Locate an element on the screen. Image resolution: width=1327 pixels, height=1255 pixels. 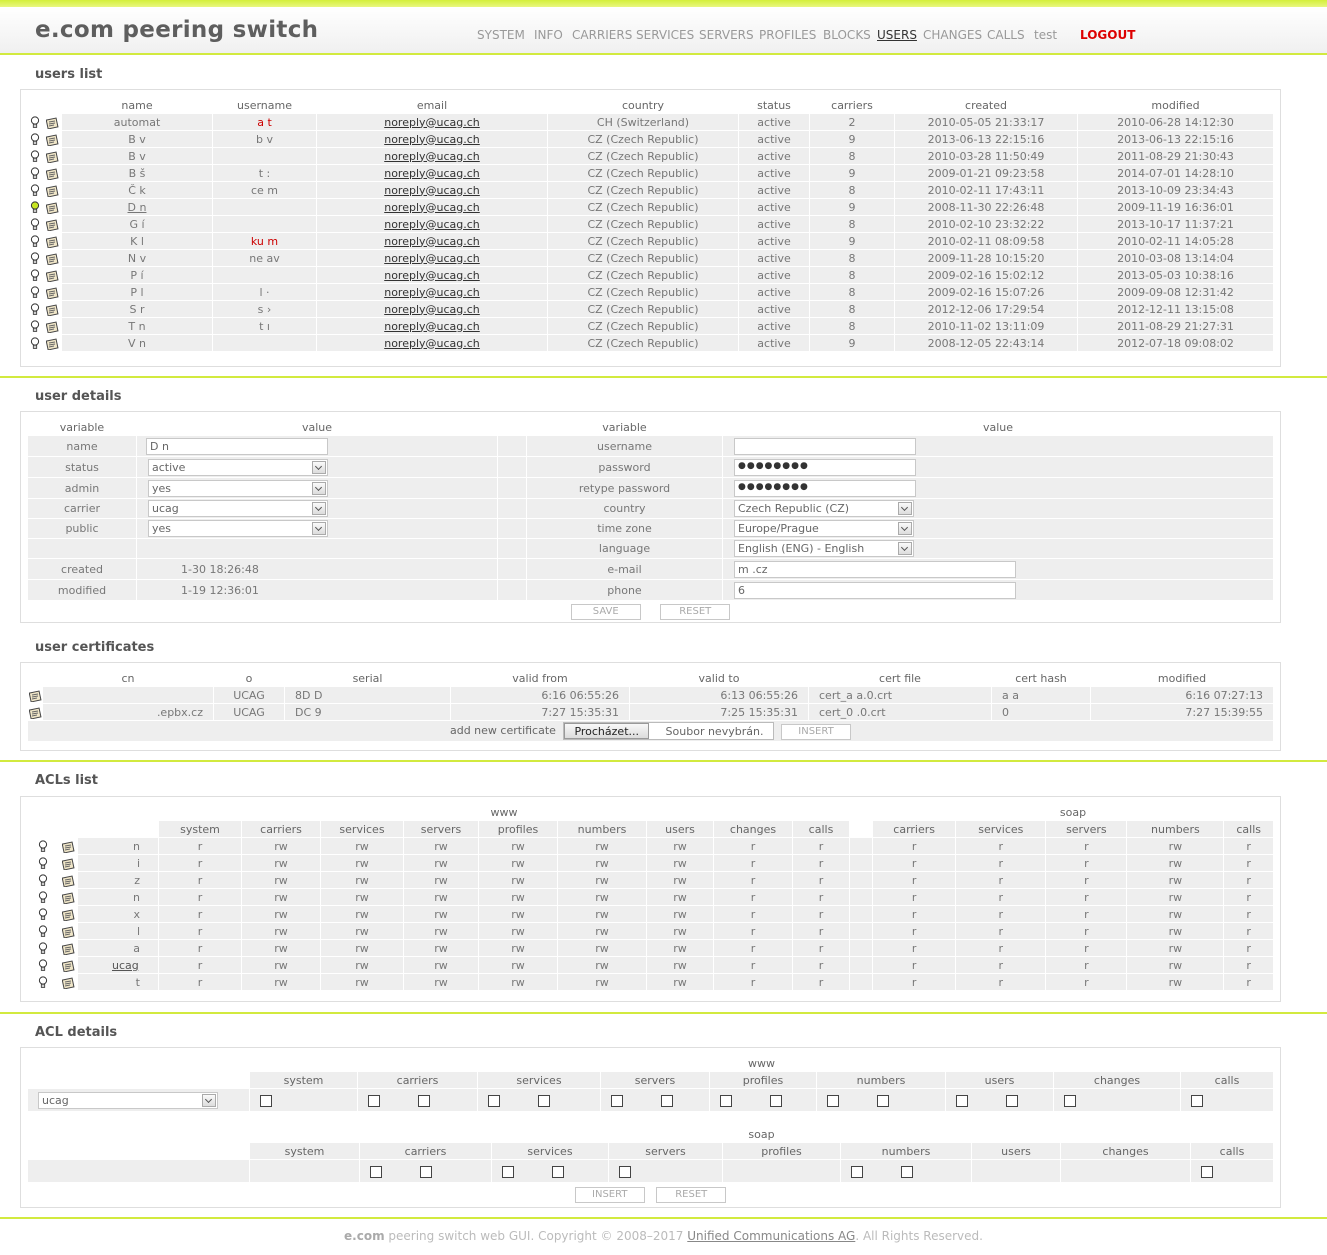
name-field: D n is located at coordinates (237, 446).